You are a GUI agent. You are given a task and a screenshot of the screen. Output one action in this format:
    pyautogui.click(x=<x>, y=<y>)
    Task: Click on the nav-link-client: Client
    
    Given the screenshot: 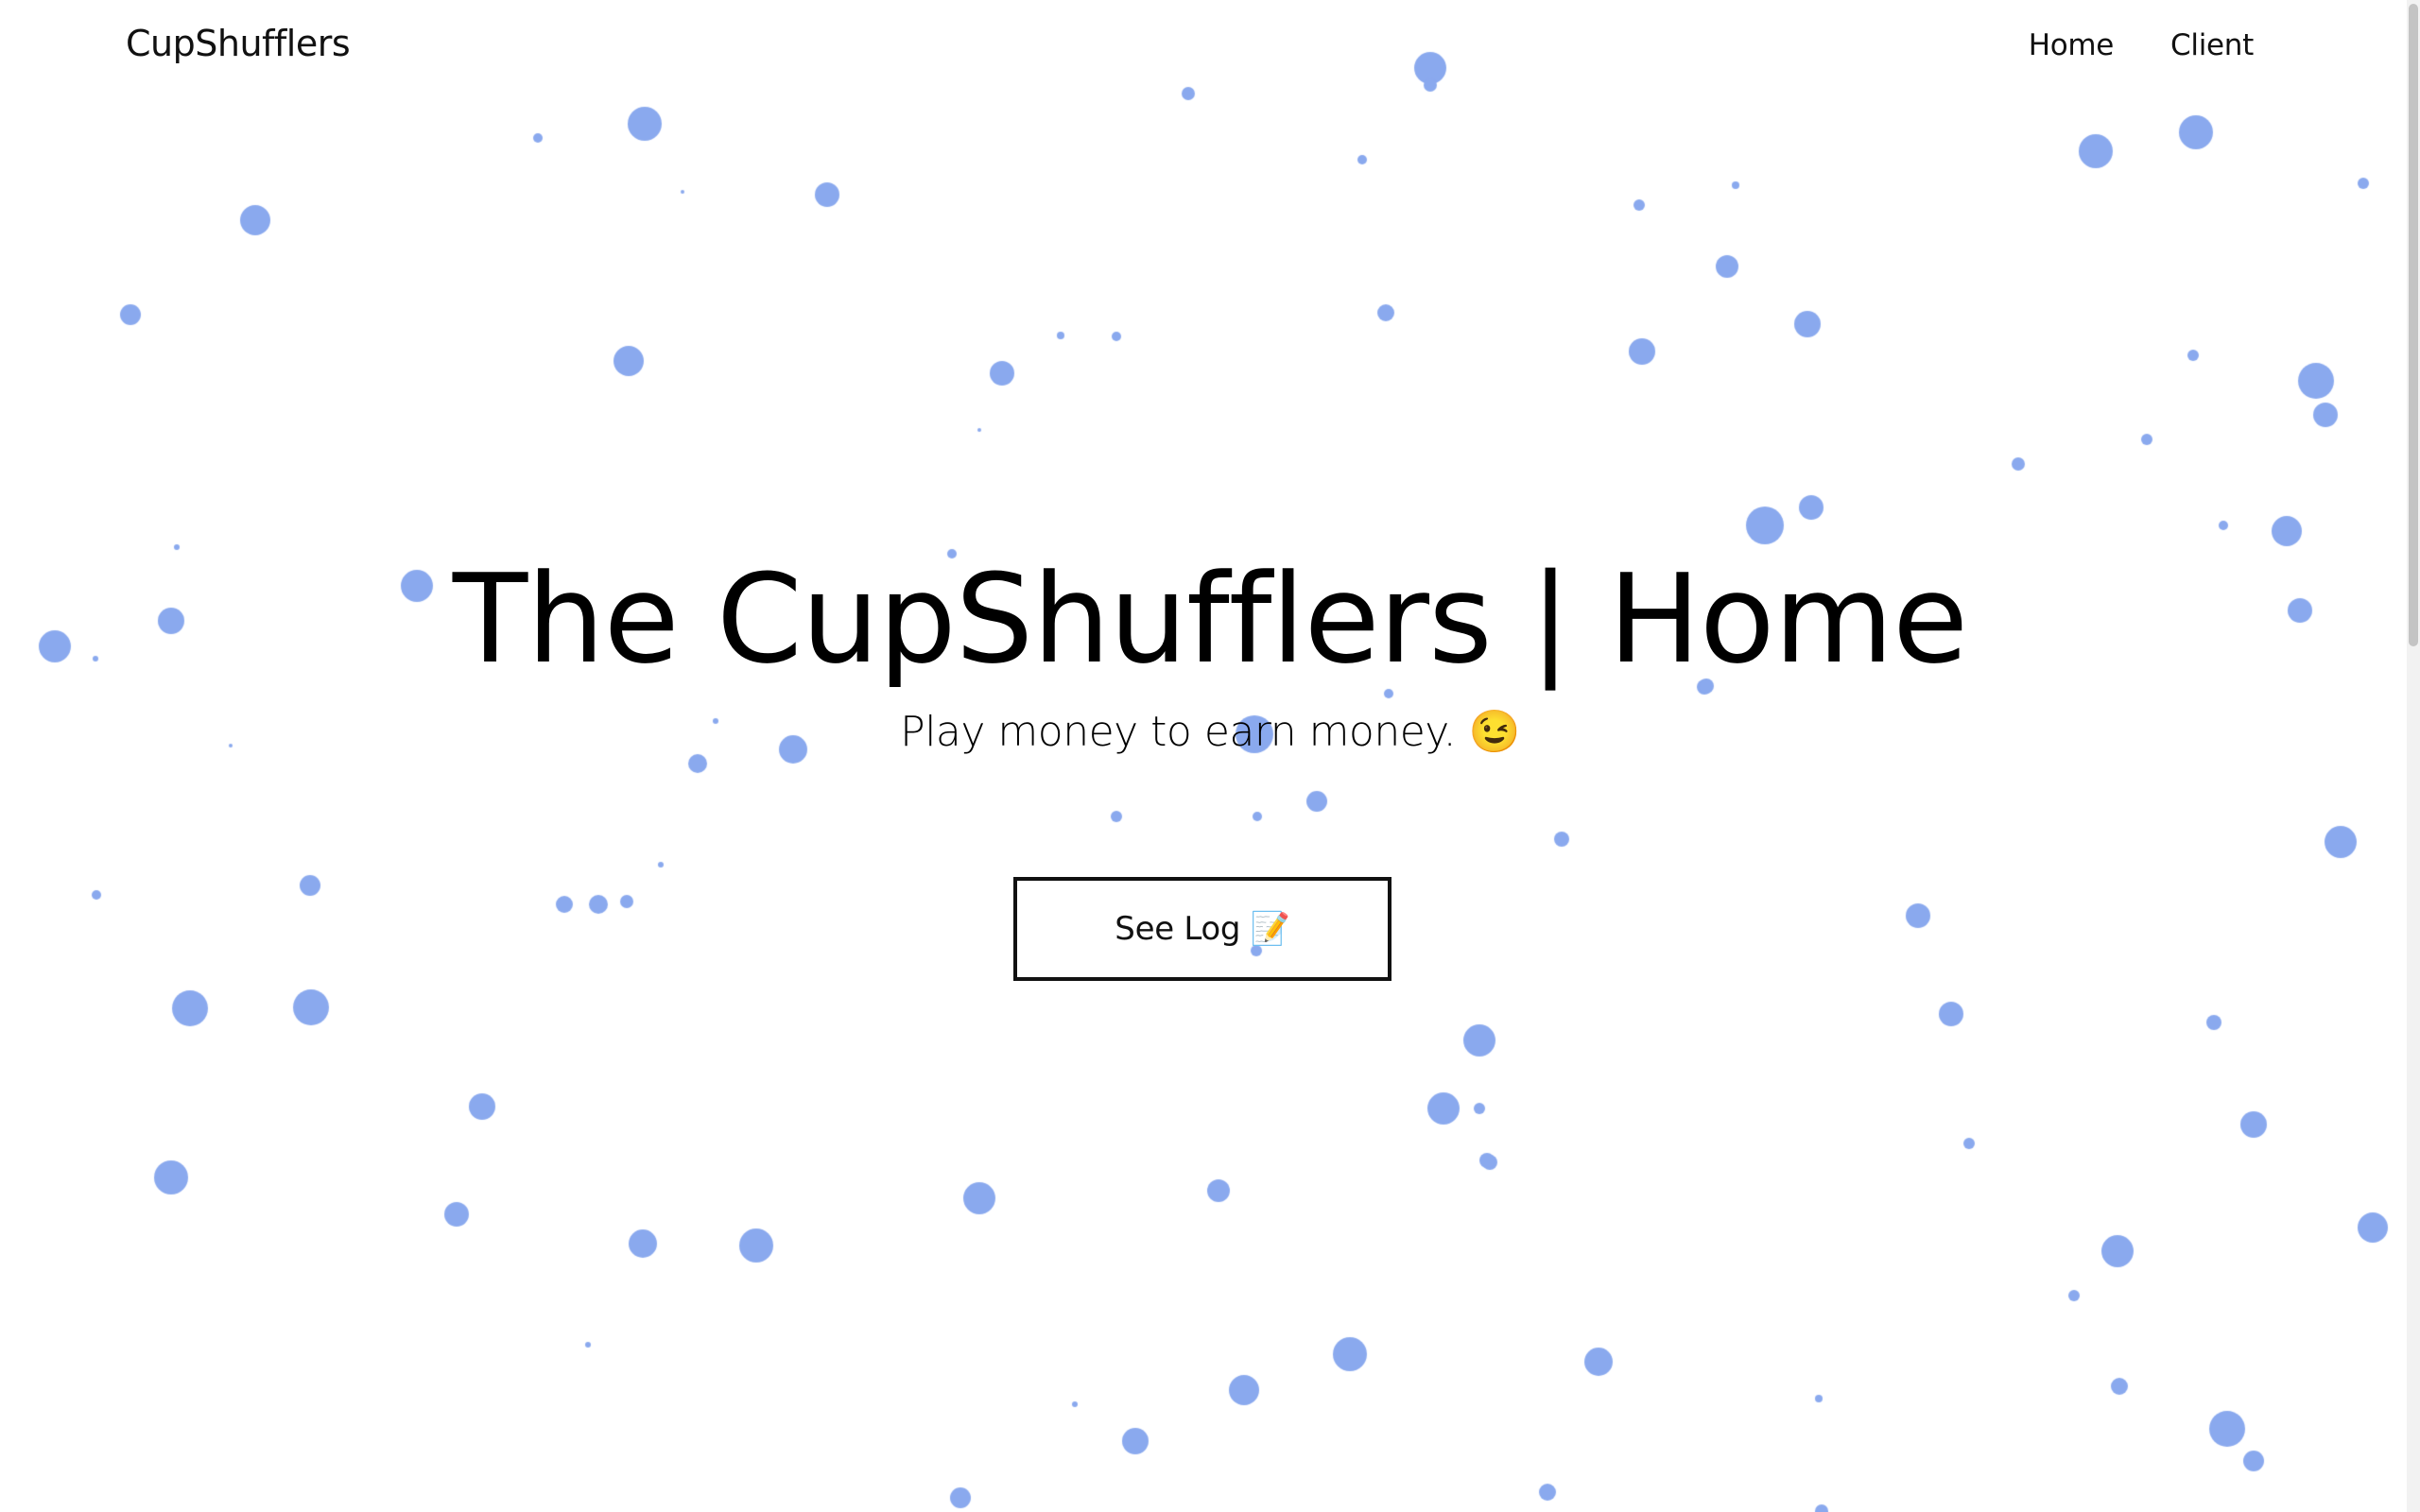 What is the action you would take?
    pyautogui.click(x=2212, y=45)
    